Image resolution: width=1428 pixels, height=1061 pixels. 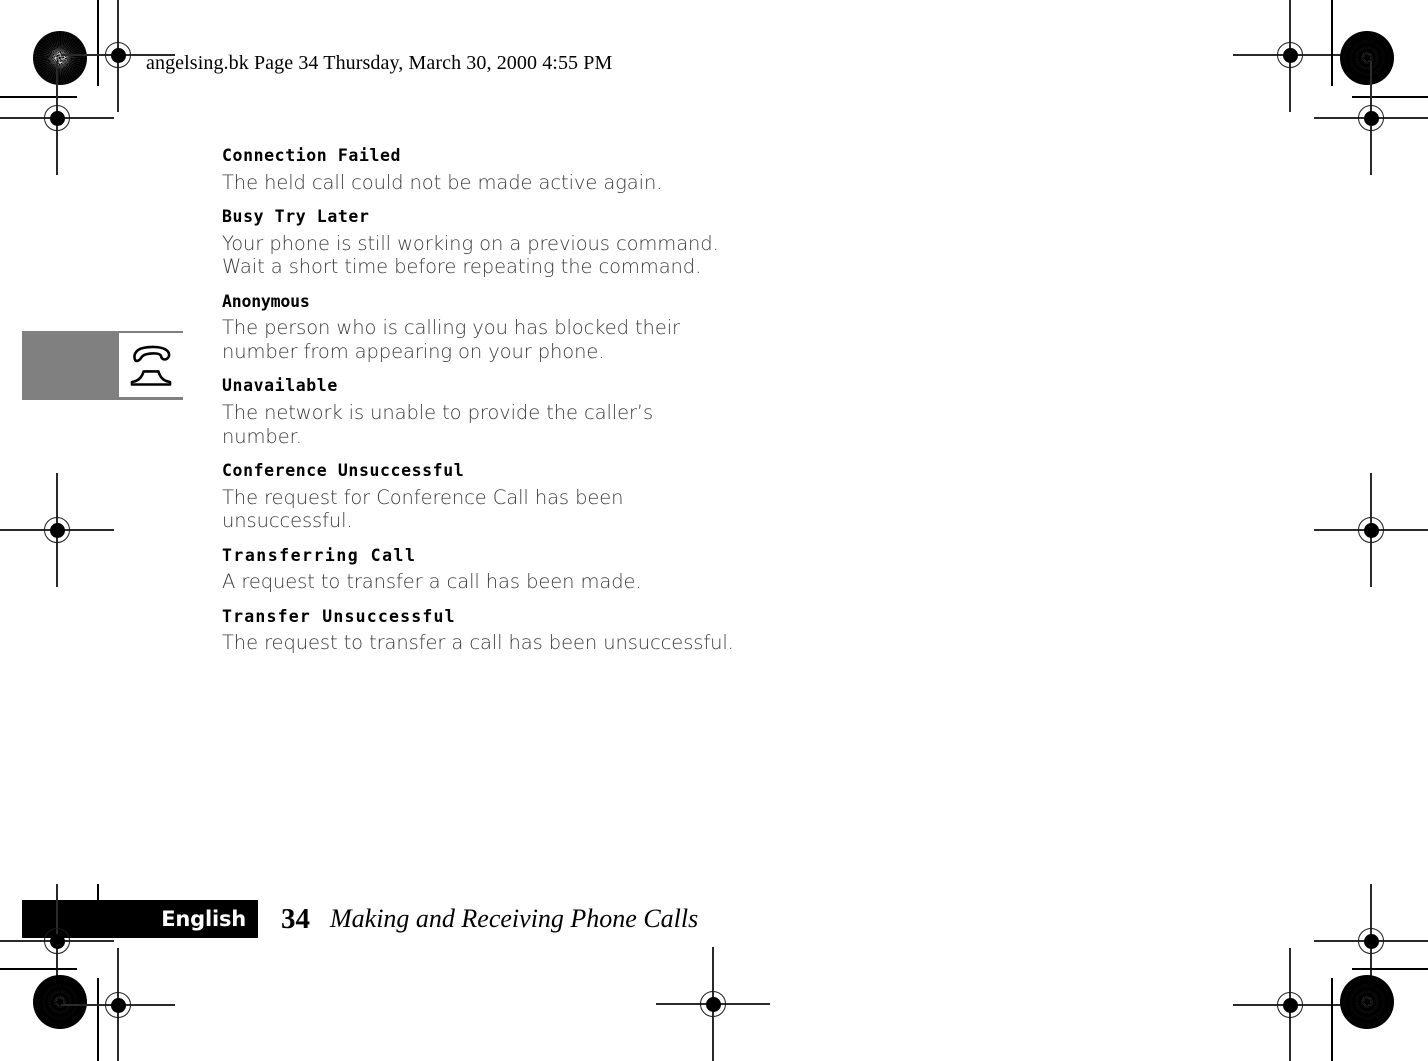 What do you see at coordinates (319, 555) in the screenshot?
I see `ui-term-label: Transferring Call` at bounding box center [319, 555].